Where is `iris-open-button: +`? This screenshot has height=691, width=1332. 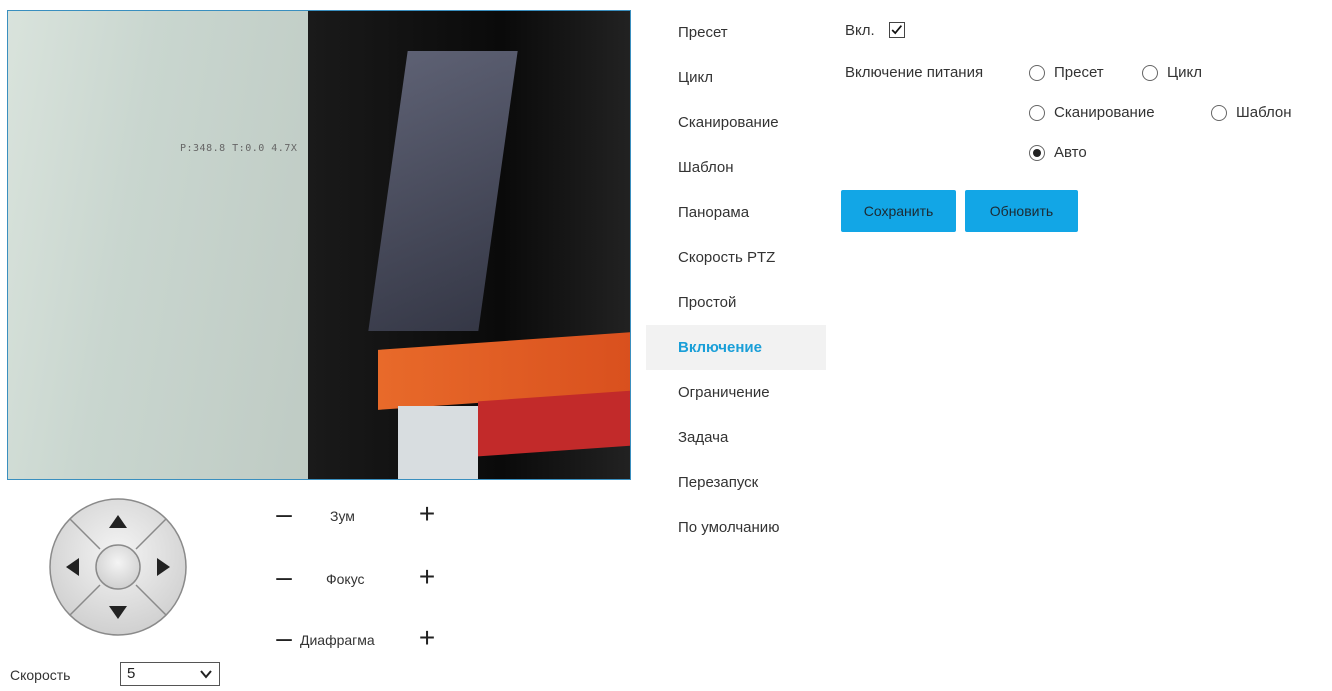
iris-open-button: + is located at coordinates (427, 639).